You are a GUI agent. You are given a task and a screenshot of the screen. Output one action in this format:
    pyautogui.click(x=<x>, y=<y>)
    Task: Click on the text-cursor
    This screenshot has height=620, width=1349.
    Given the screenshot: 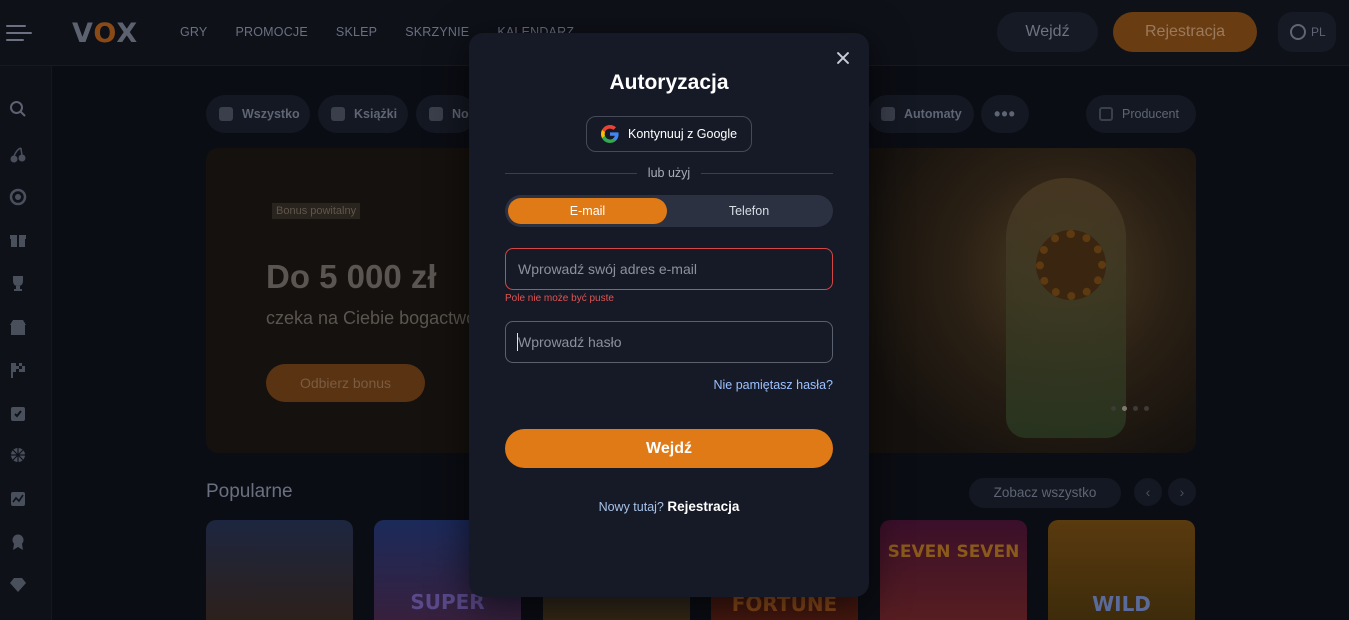 What is the action you would take?
    pyautogui.click(x=517, y=342)
    